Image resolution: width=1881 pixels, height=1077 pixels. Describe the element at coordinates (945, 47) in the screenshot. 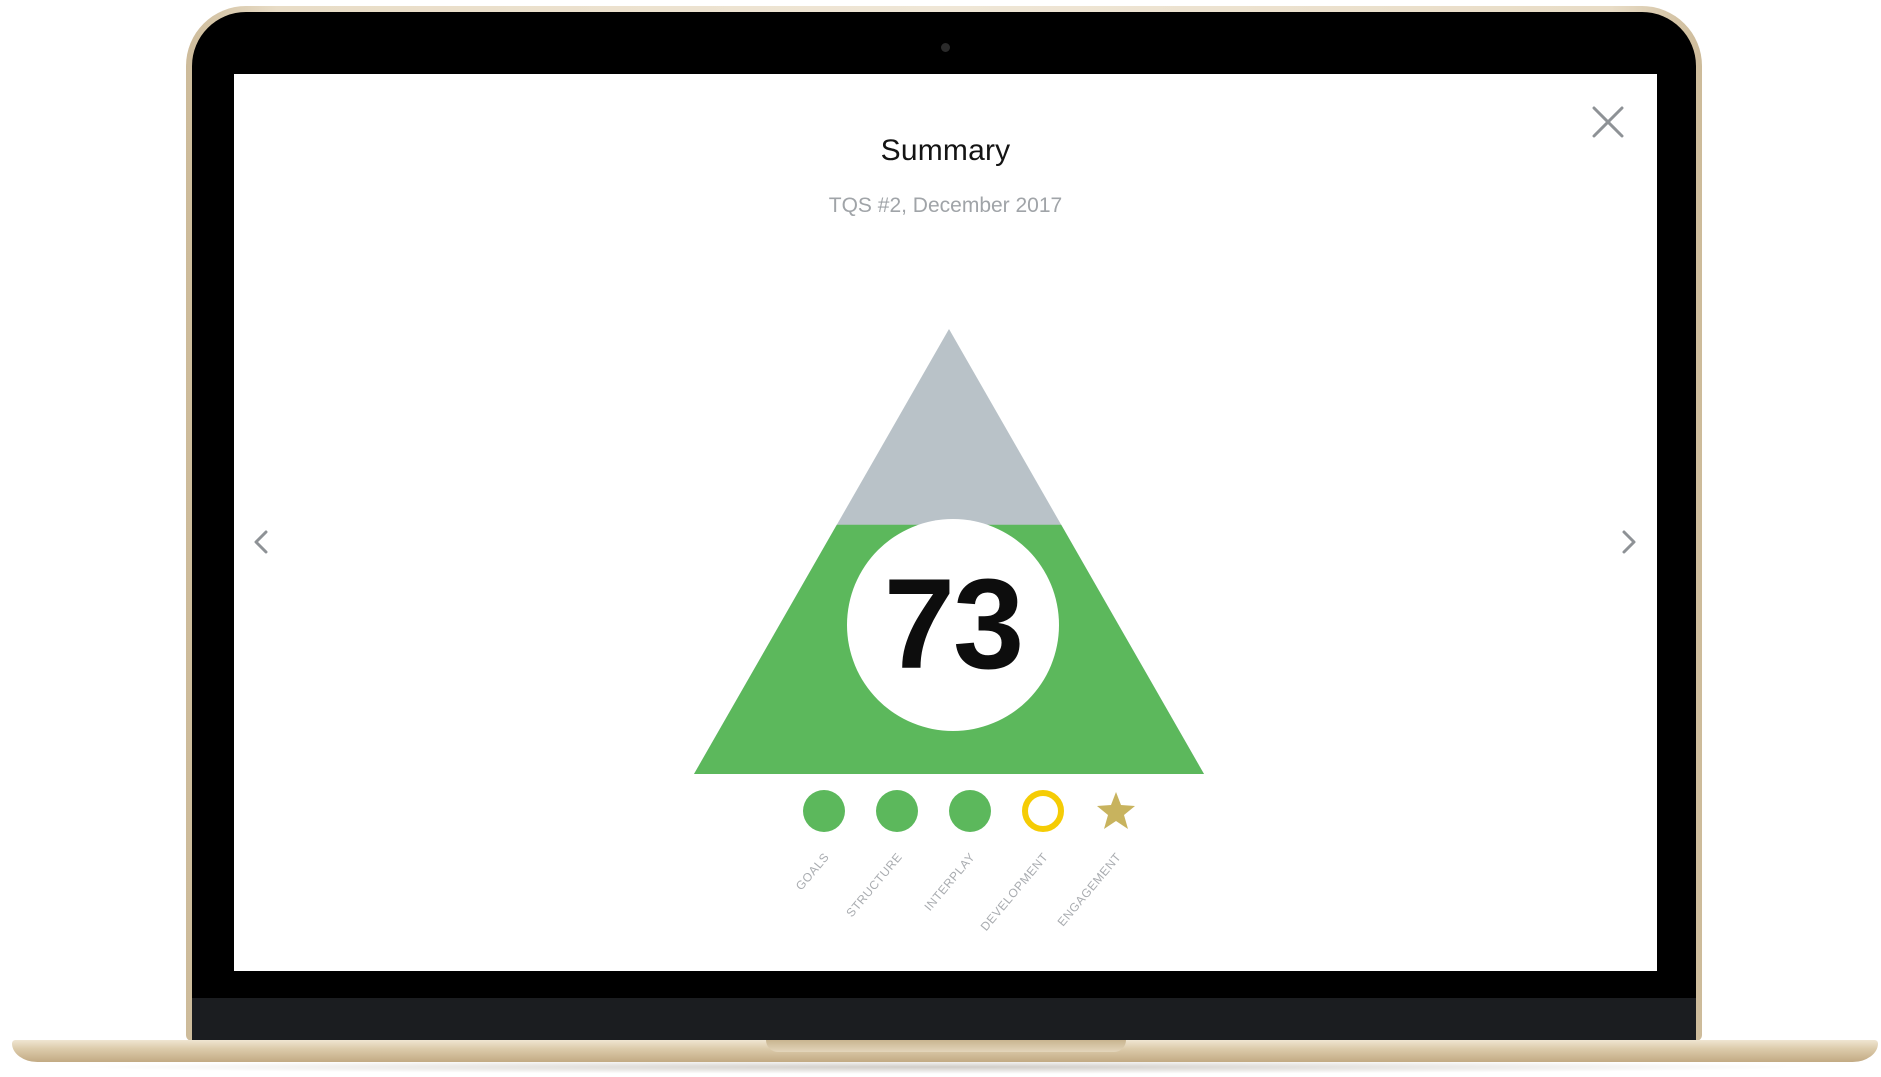

I see `camera-icon` at that location.